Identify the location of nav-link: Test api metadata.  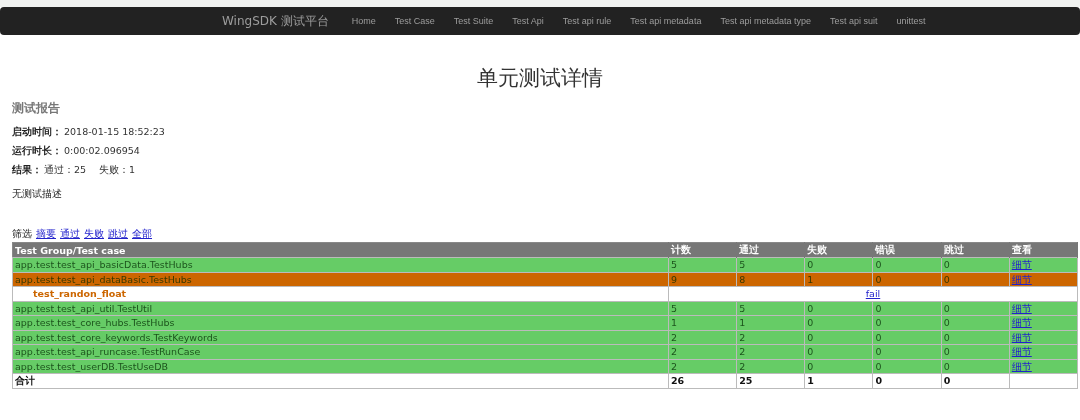
(666, 21).